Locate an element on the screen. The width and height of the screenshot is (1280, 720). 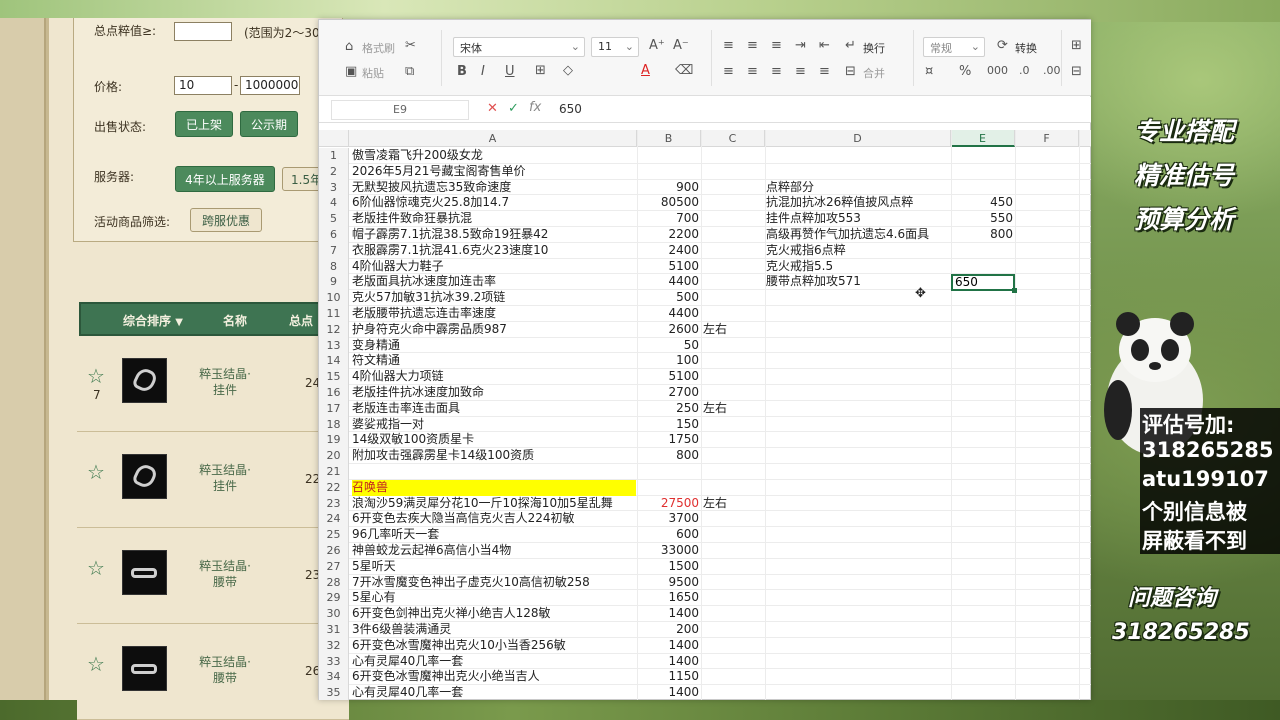
align-right-icon: ≡ is located at coordinates (776, 71).